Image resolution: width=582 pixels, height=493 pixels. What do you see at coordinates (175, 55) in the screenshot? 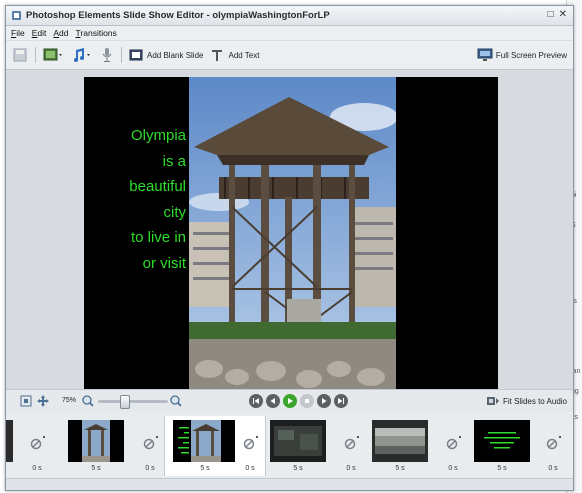
I see `add-blank-slide-label: Add Blank Slide` at bounding box center [175, 55].